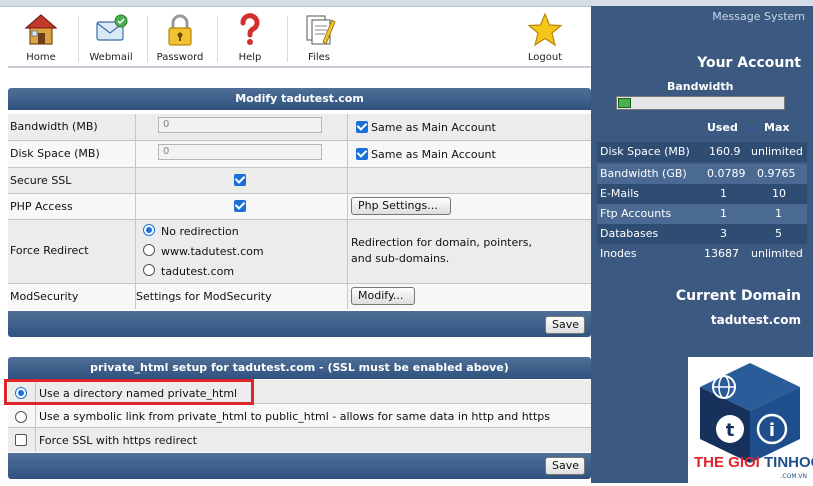 The height and width of the screenshot is (486, 813). What do you see at coordinates (299, 440) in the screenshot?
I see `force-ssl-row: Force SSL with https redirect` at bounding box center [299, 440].